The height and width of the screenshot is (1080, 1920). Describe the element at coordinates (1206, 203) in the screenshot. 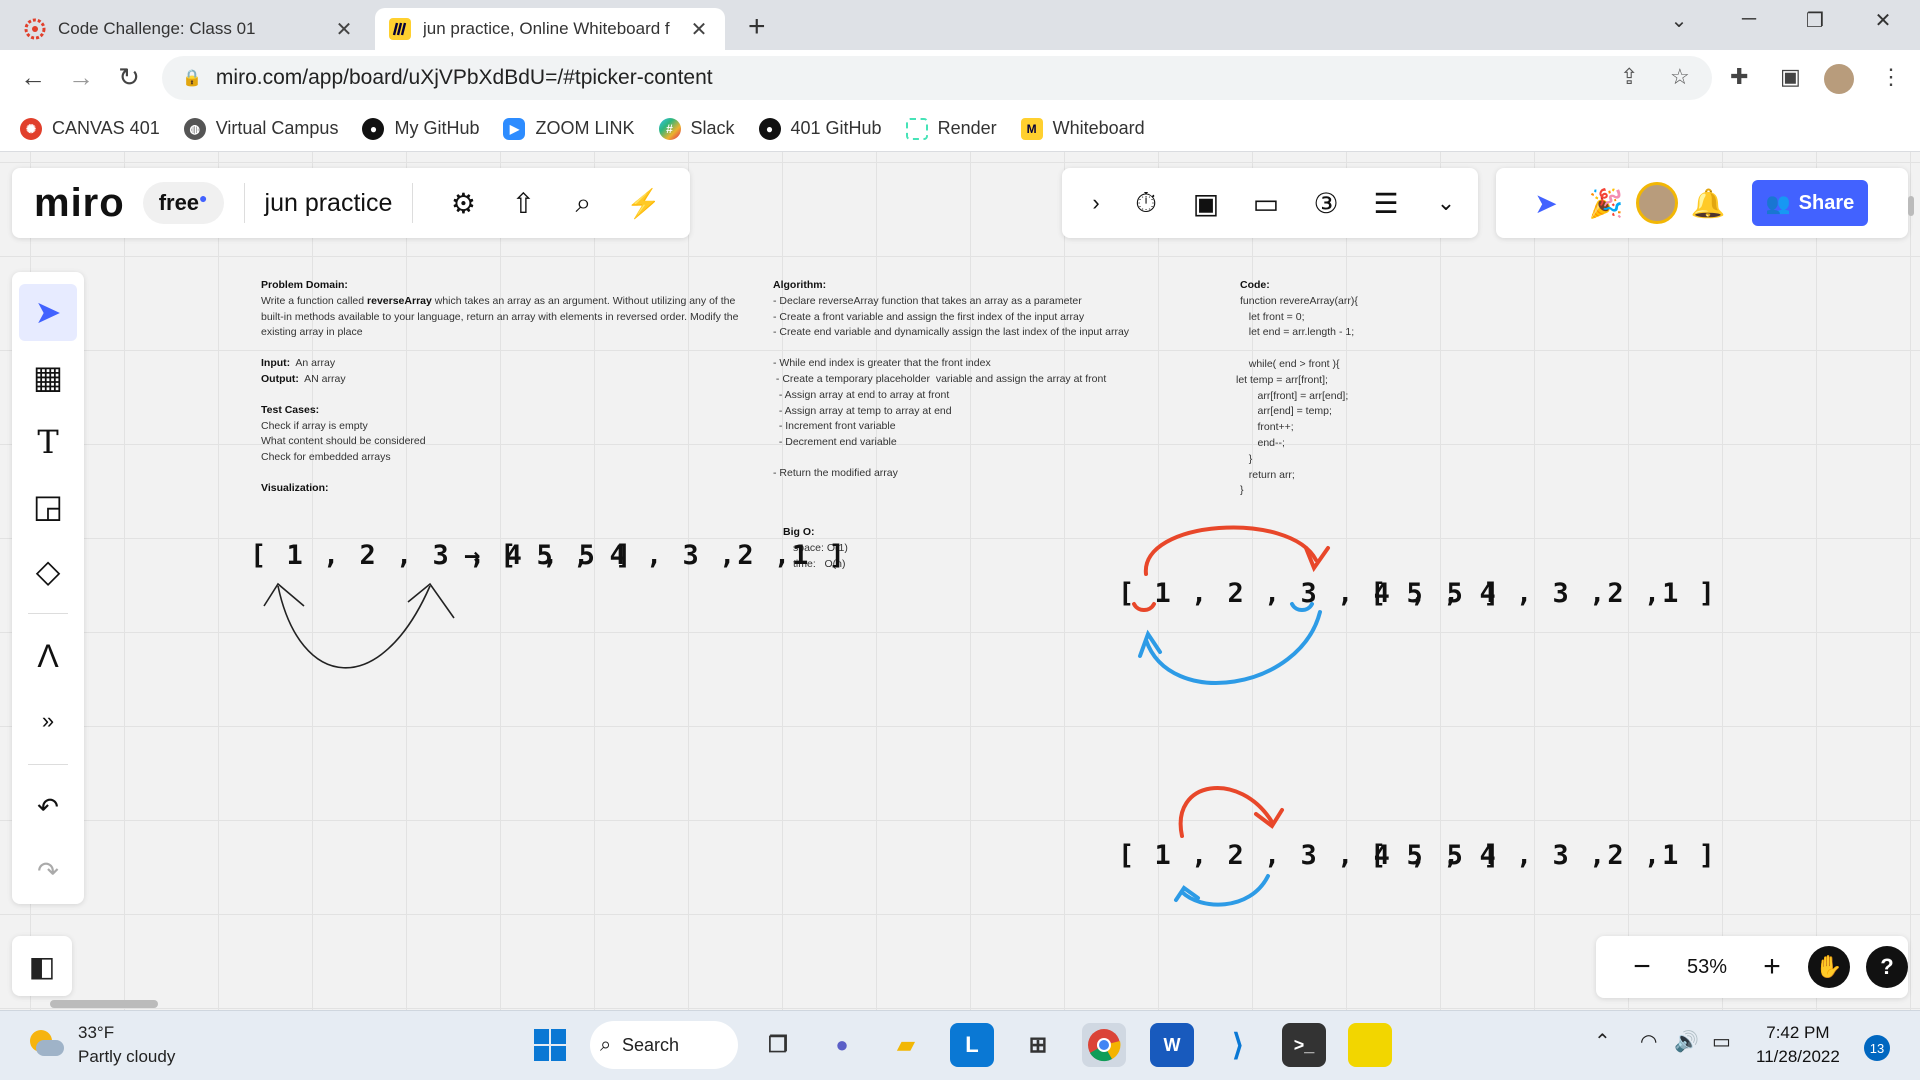

I see `video-chat-icon: ▣` at that location.